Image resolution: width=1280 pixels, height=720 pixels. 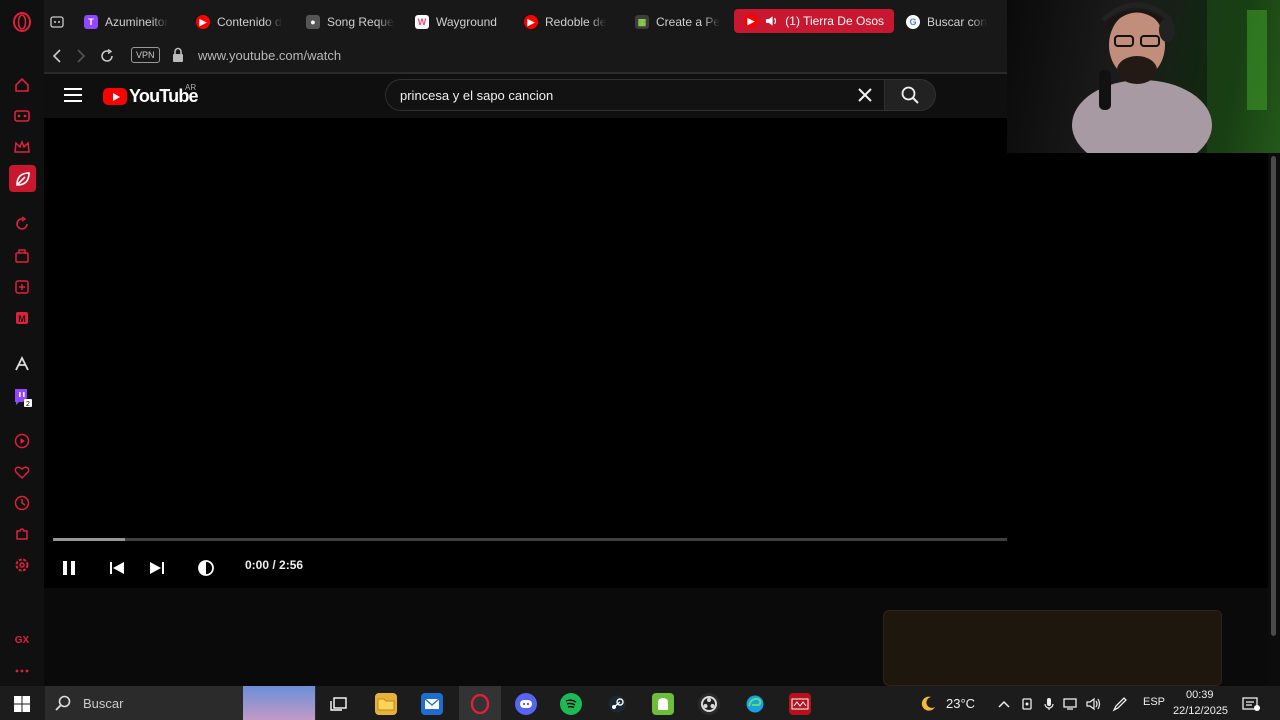 What do you see at coordinates (178, 55) in the screenshot?
I see `lock-icon` at bounding box center [178, 55].